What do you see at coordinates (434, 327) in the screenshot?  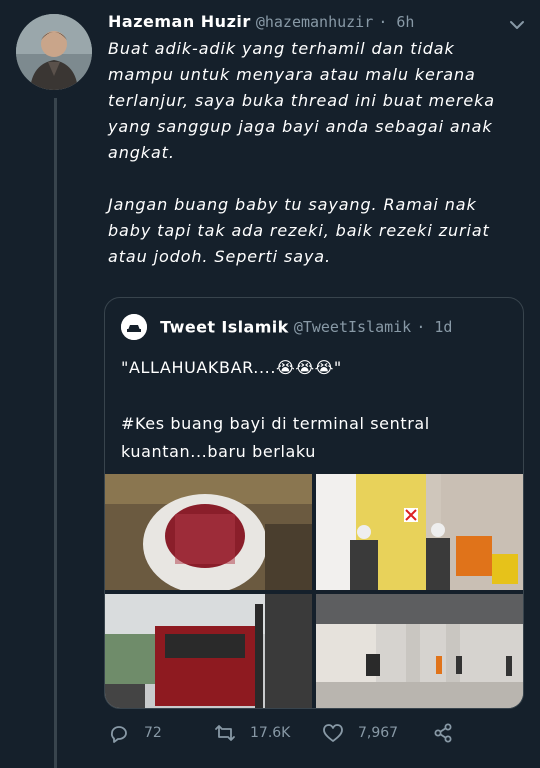 I see `quoted-time: · 1d` at bounding box center [434, 327].